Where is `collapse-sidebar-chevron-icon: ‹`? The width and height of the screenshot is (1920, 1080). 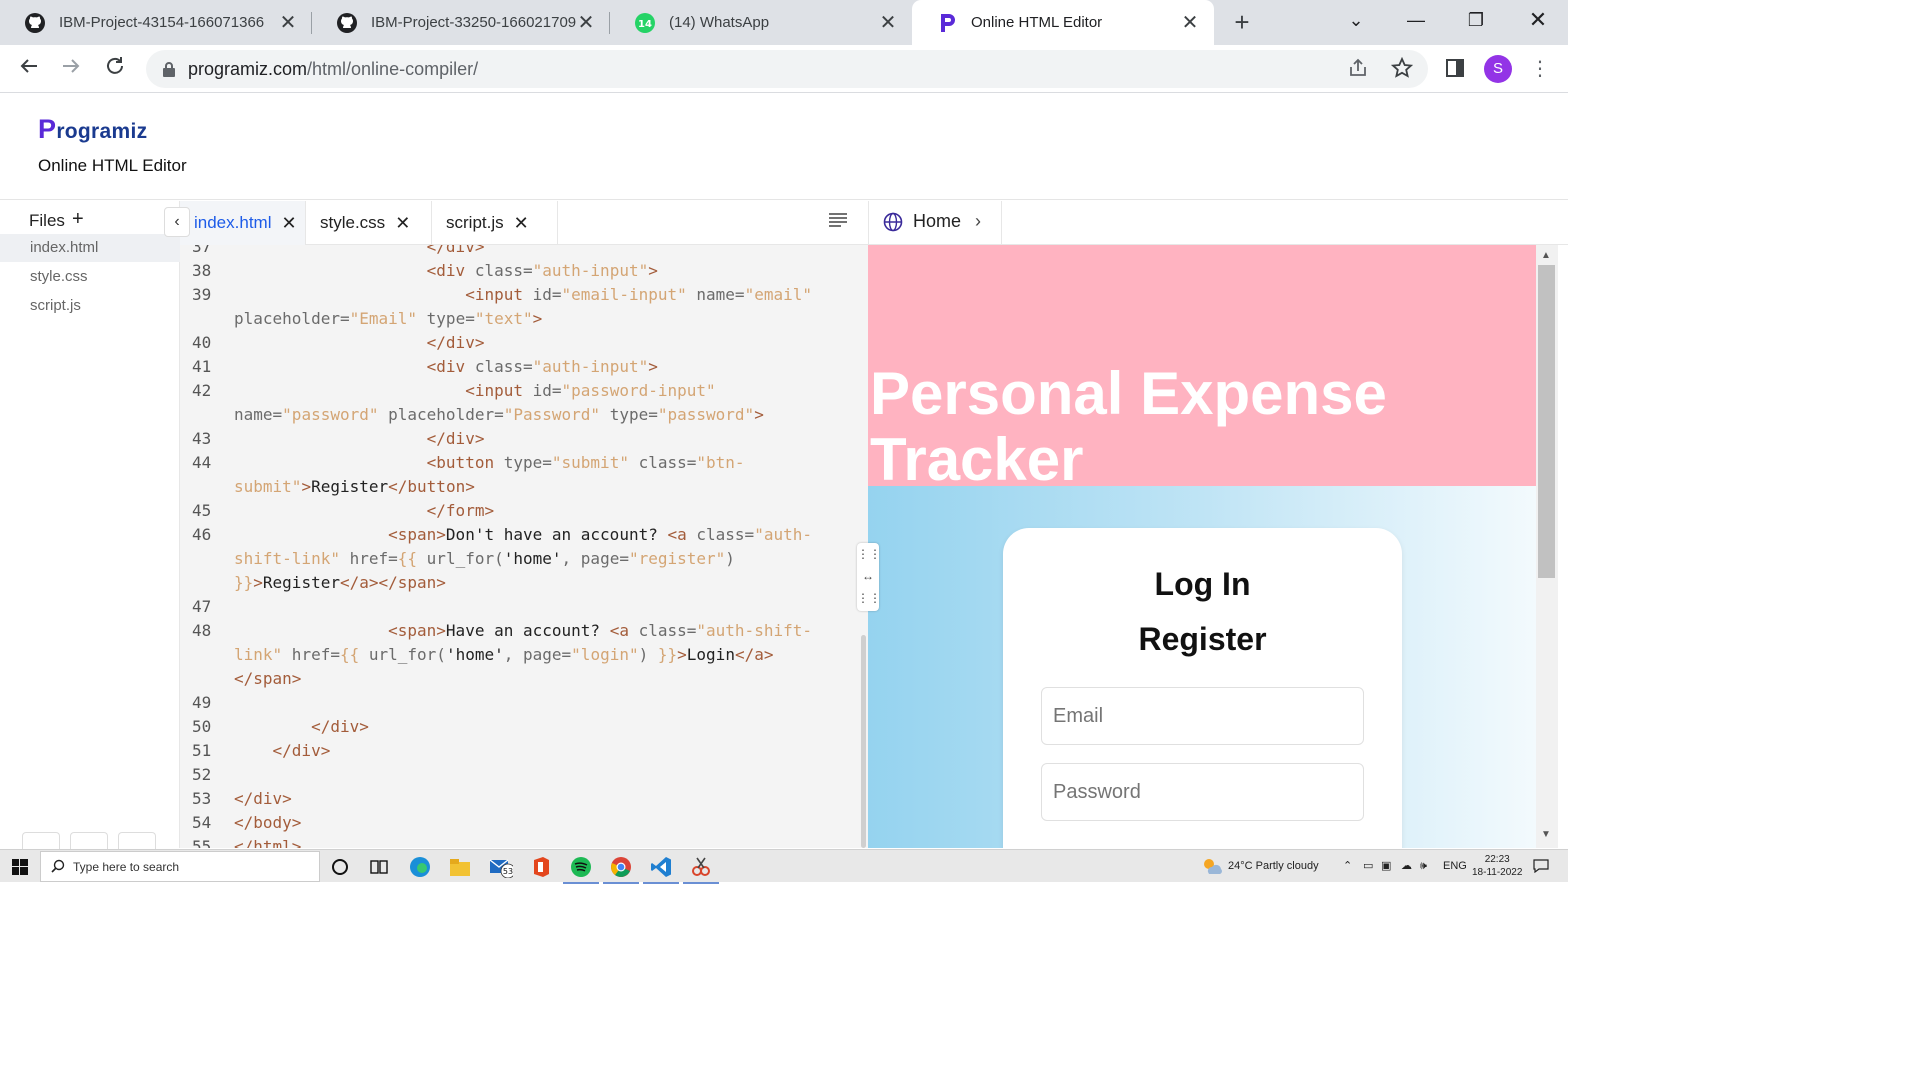 collapse-sidebar-chevron-icon: ‹ is located at coordinates (177, 222).